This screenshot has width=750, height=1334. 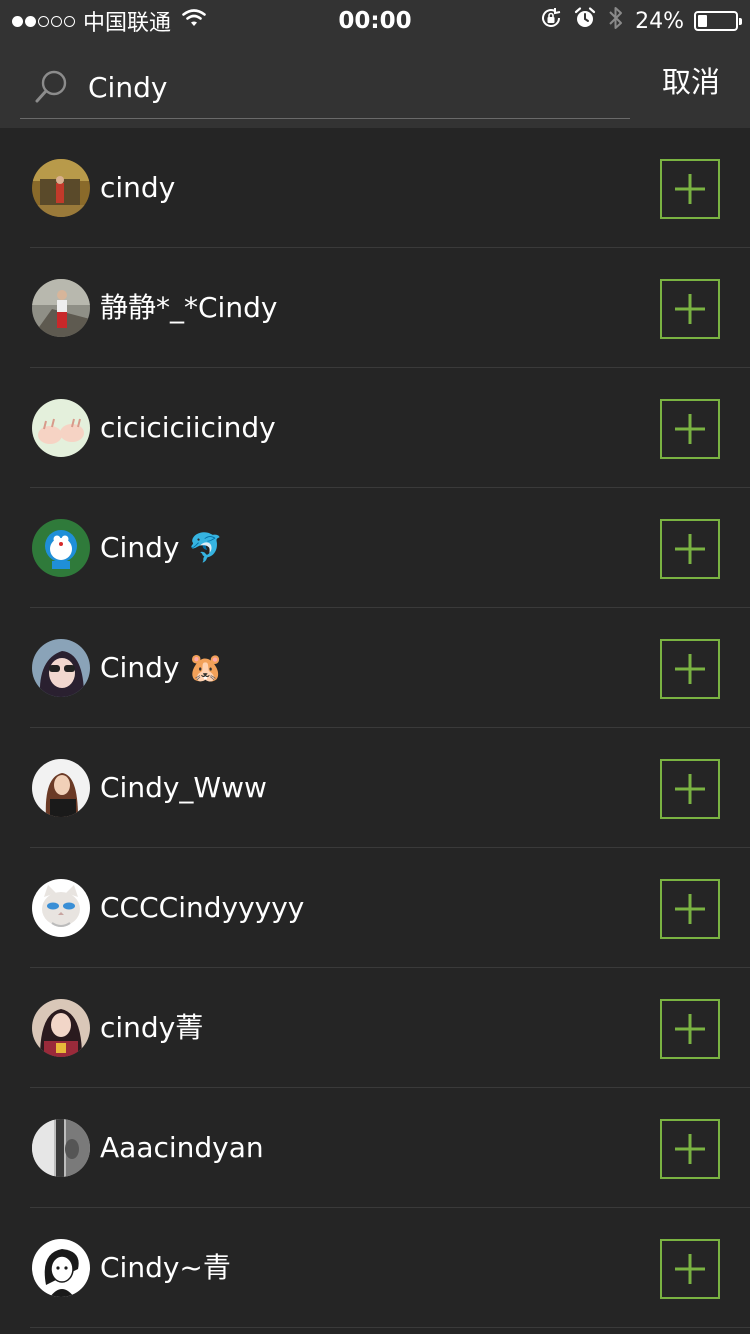 What do you see at coordinates (375, 1148) in the screenshot?
I see `list-item: Aaacindyan` at bounding box center [375, 1148].